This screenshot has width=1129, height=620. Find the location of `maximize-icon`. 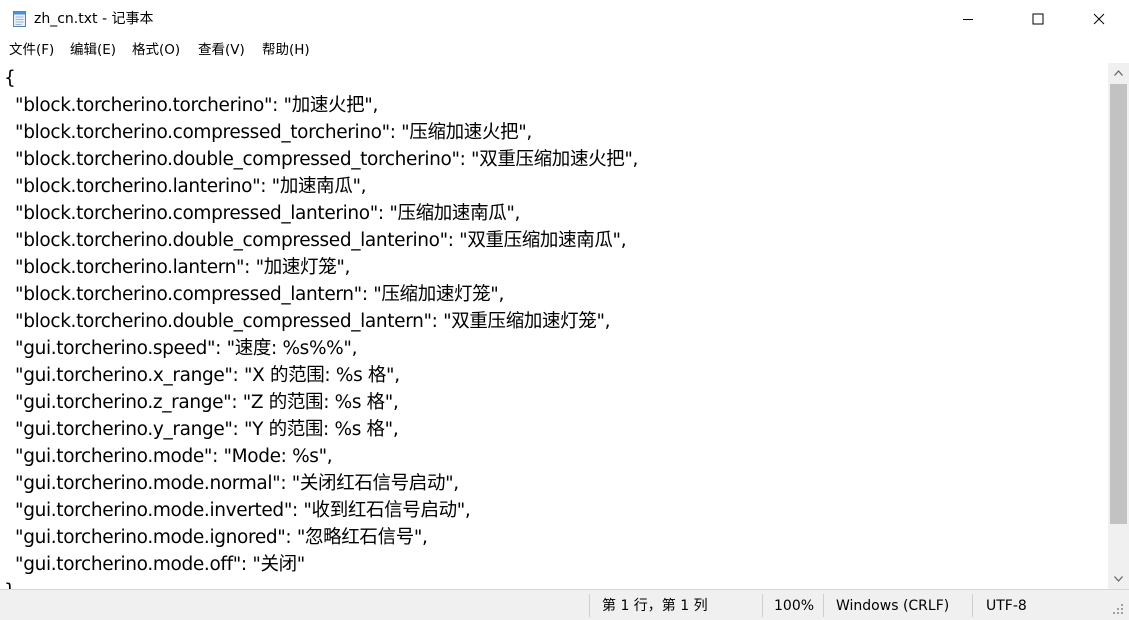

maximize-icon is located at coordinates (1038, 19).